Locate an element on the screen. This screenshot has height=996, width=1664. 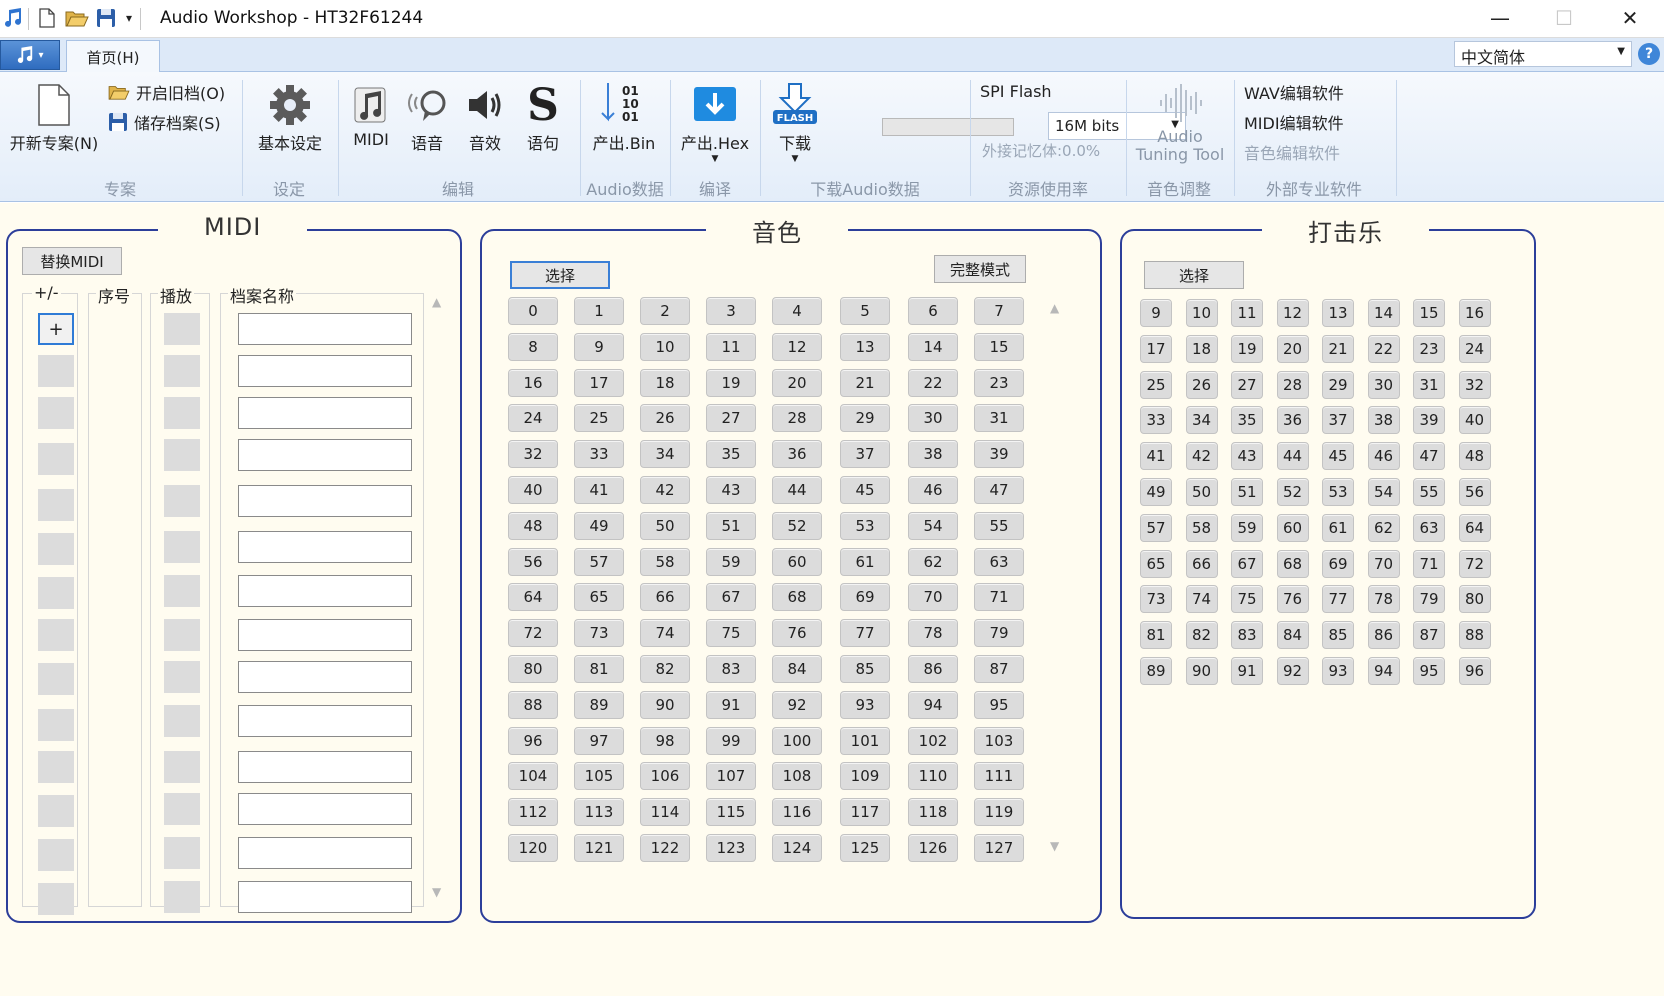
tone-number-button: 34 is located at coordinates (665, 454).